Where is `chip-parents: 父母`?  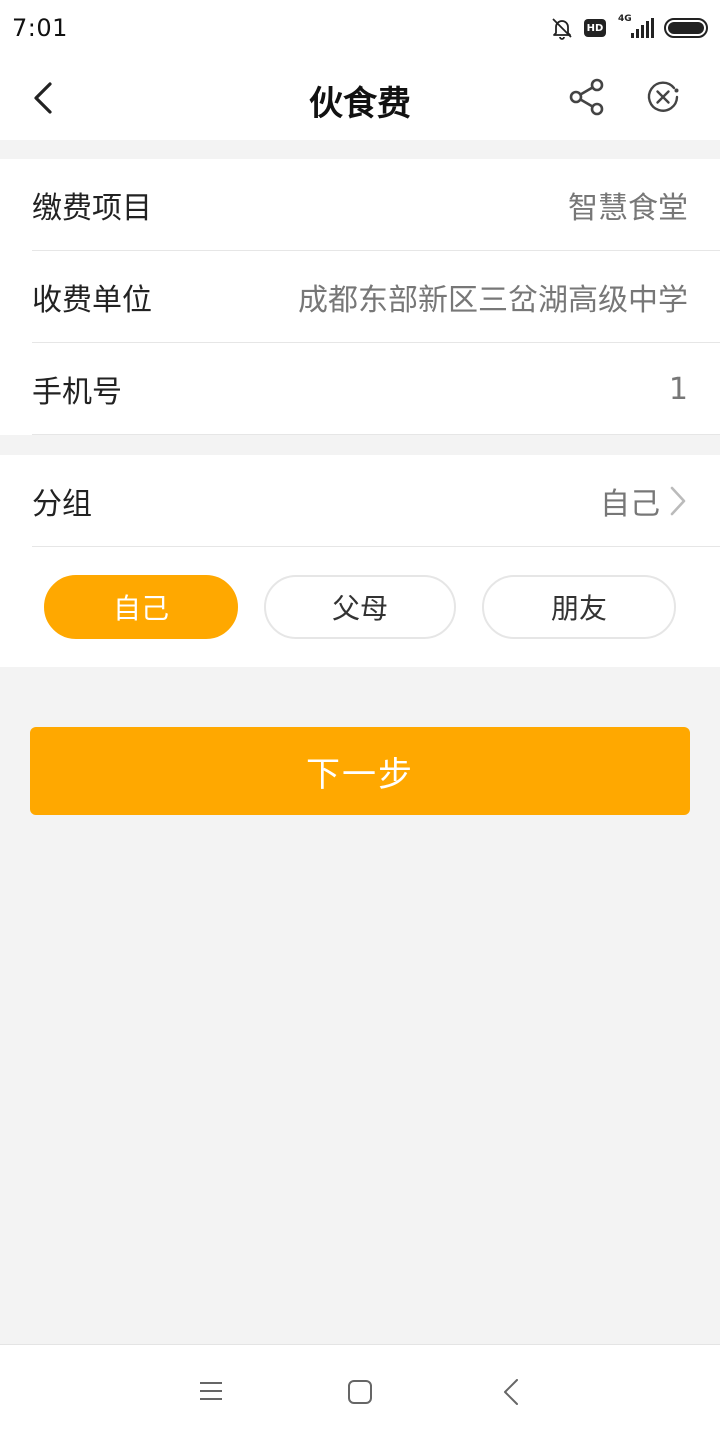
chip-parents: 父母 is located at coordinates (360, 607).